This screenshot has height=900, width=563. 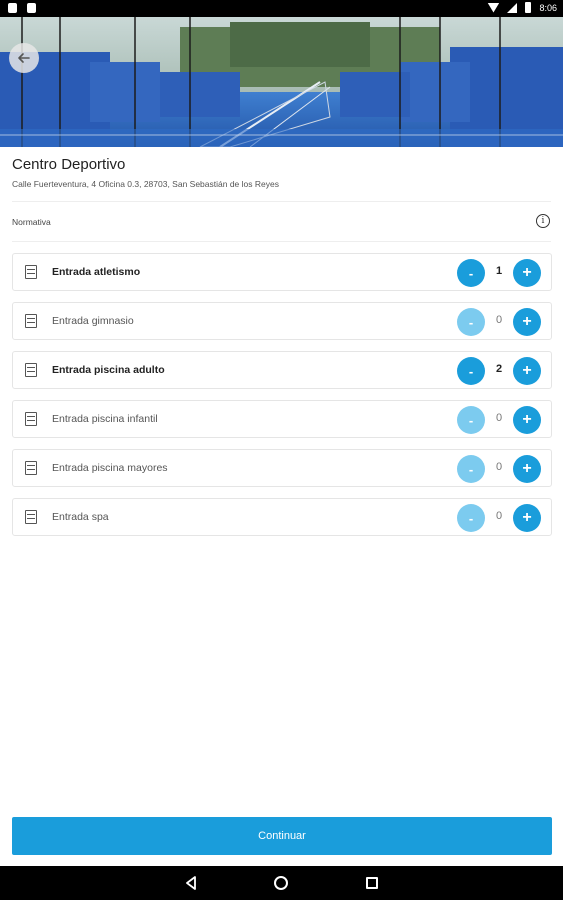 What do you see at coordinates (282, 370) in the screenshot?
I see `ticket-row: Entrada piscina adulto - 2 +` at bounding box center [282, 370].